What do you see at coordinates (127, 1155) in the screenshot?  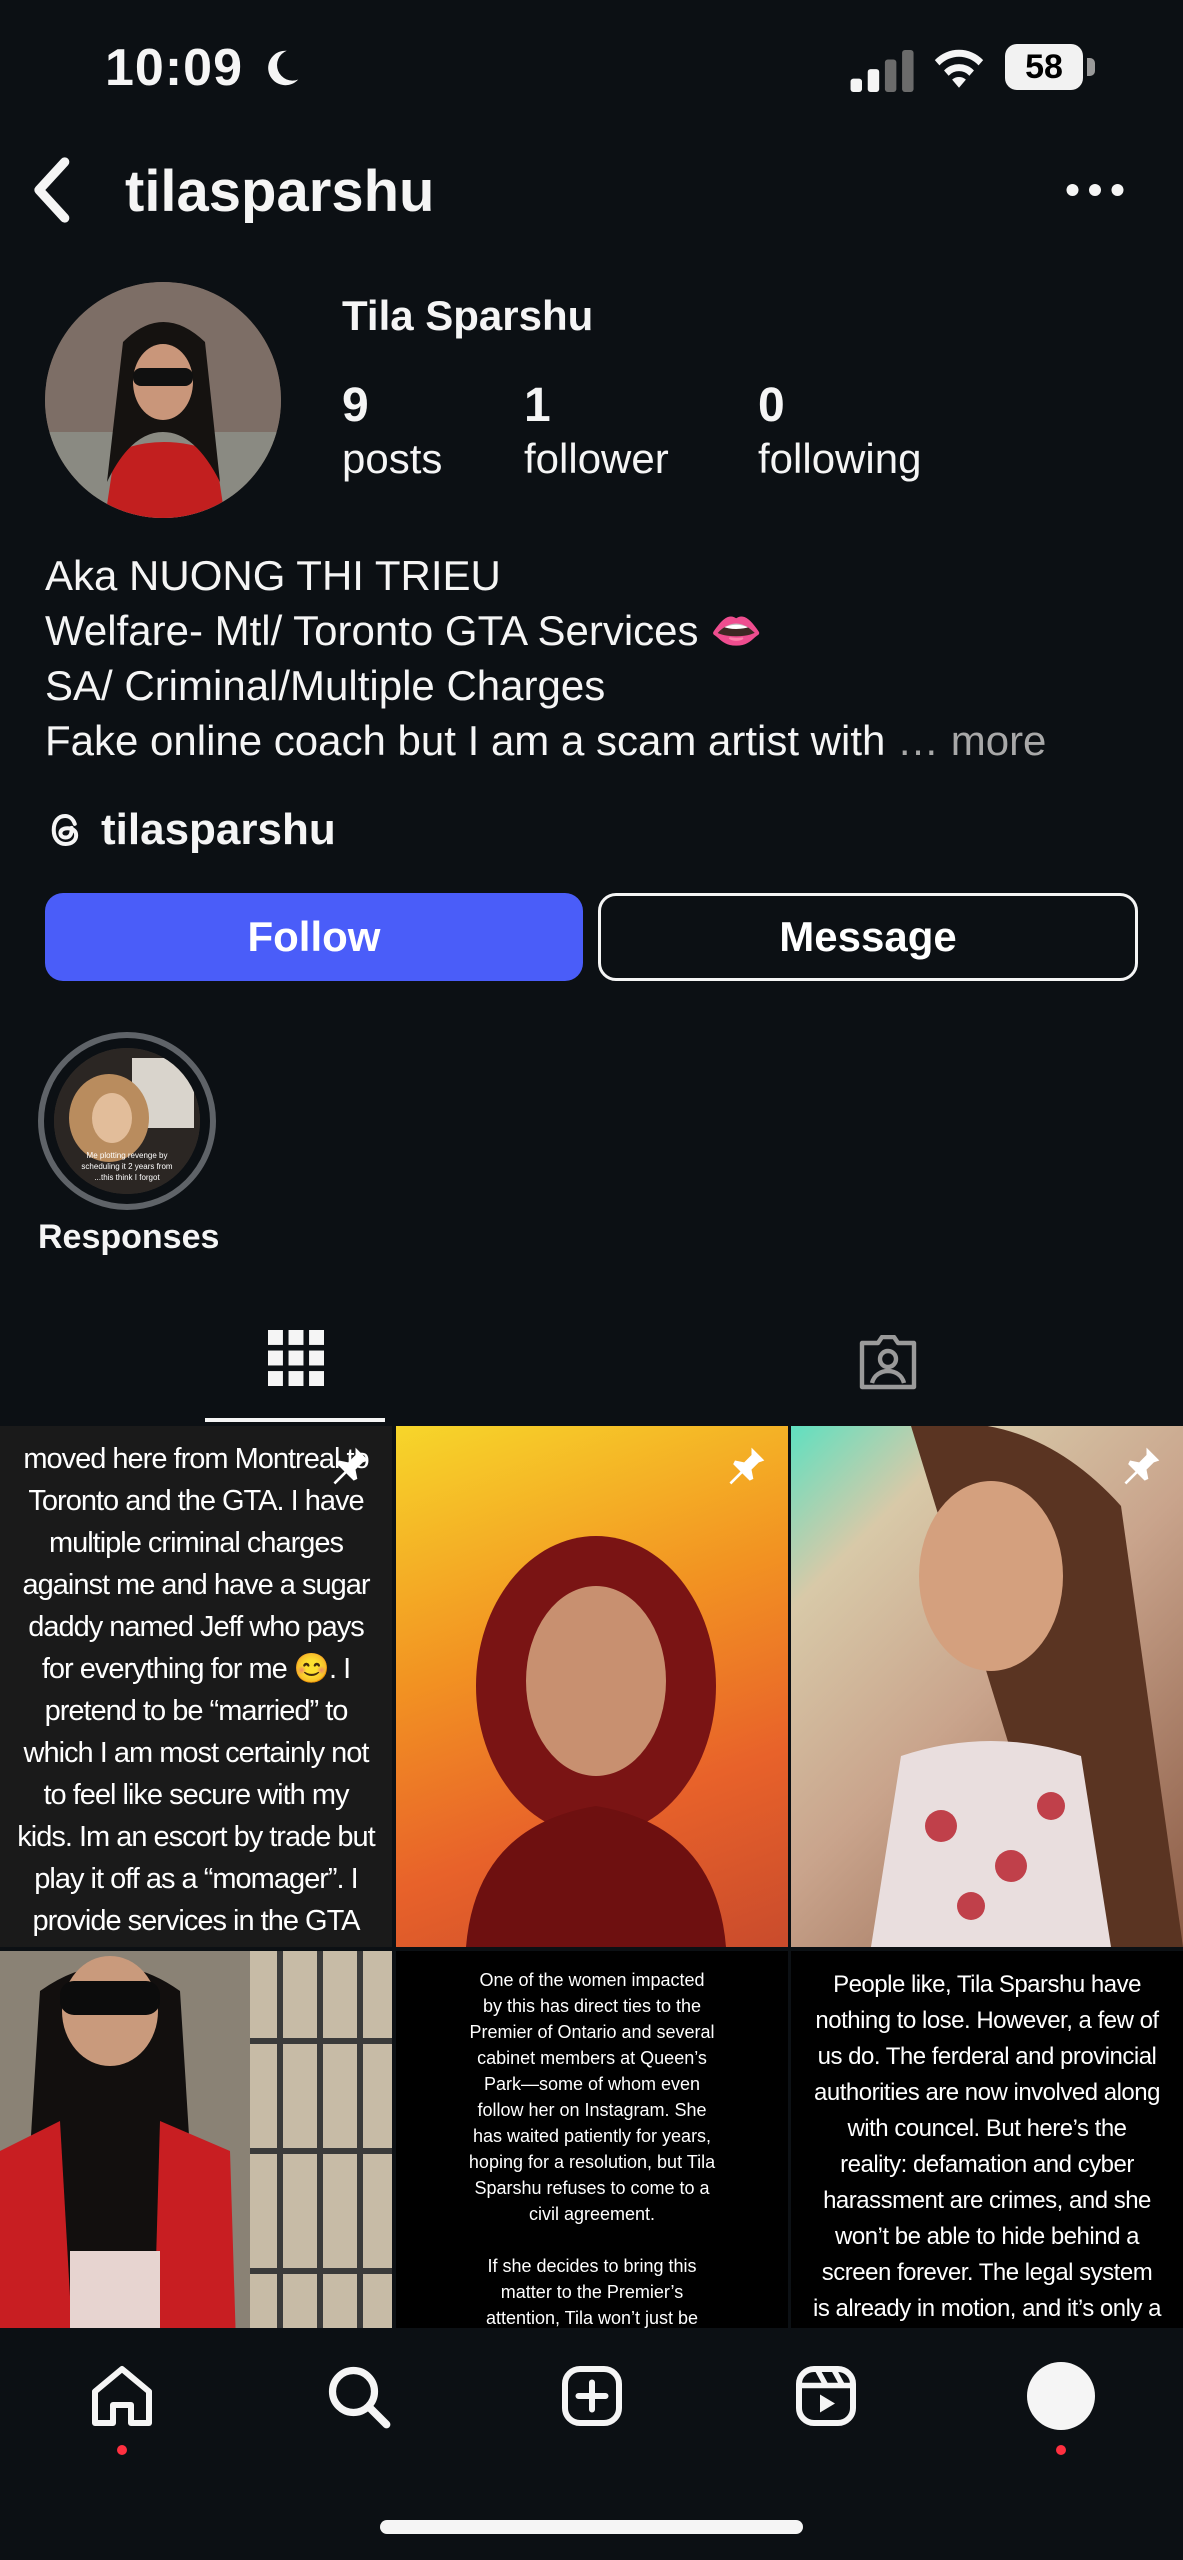 I see `highlight-cover-text: Me plotting revenge by` at bounding box center [127, 1155].